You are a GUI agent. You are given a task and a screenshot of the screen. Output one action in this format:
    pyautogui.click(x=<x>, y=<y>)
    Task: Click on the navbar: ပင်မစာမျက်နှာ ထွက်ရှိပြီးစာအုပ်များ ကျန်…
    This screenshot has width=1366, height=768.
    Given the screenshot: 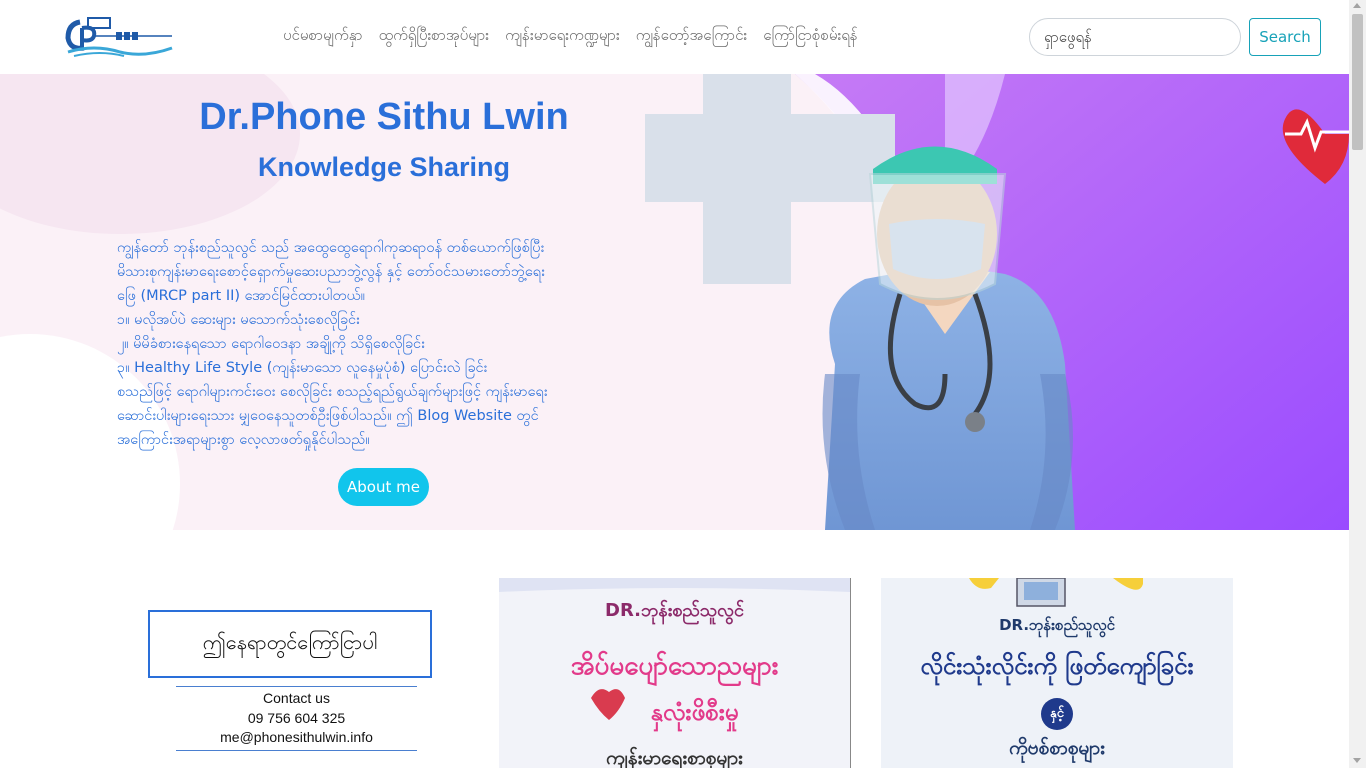 What is the action you would take?
    pyautogui.click(x=674, y=37)
    